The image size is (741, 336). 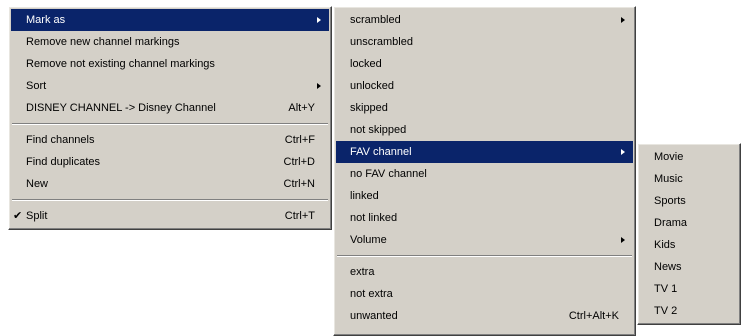 I want to click on menu-item-remove-not-existing-channel-markings: Remove not existing channel markings, so click(x=170, y=64).